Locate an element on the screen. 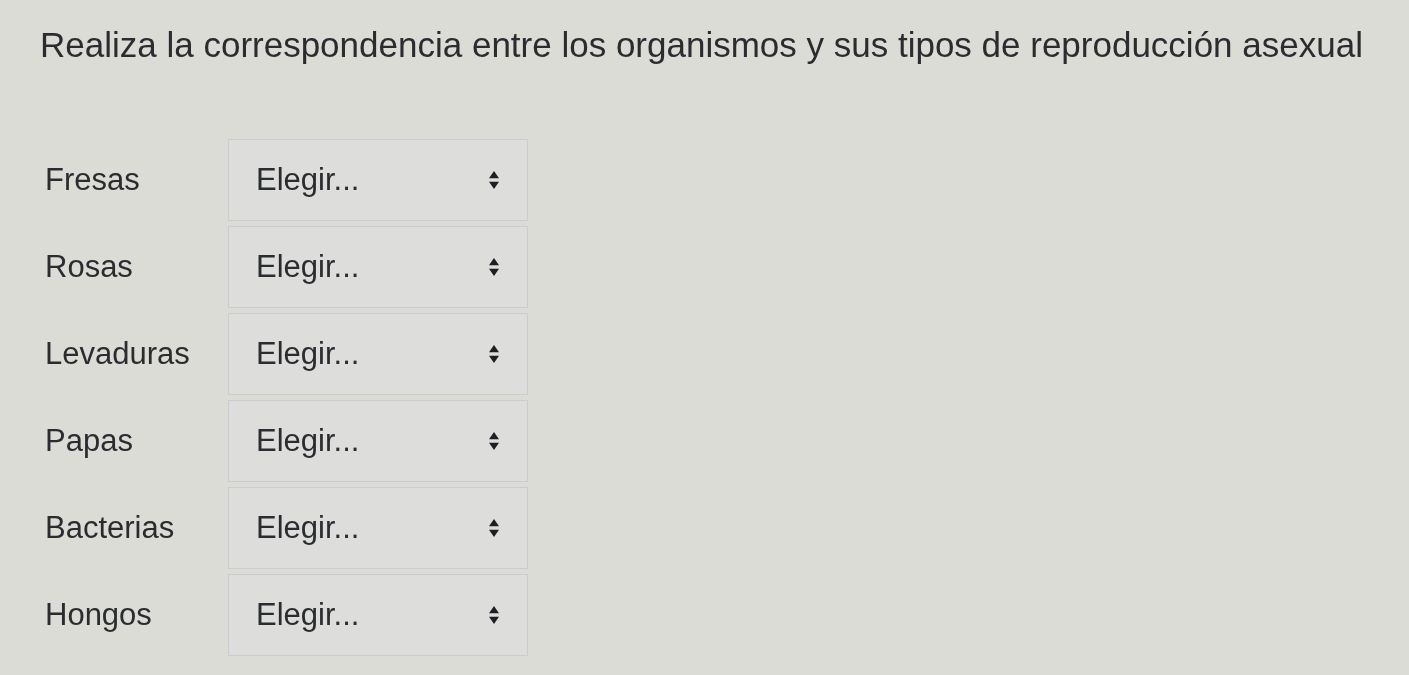 The width and height of the screenshot is (1409, 675). organism-label: Bacterias is located at coordinates (110, 527).